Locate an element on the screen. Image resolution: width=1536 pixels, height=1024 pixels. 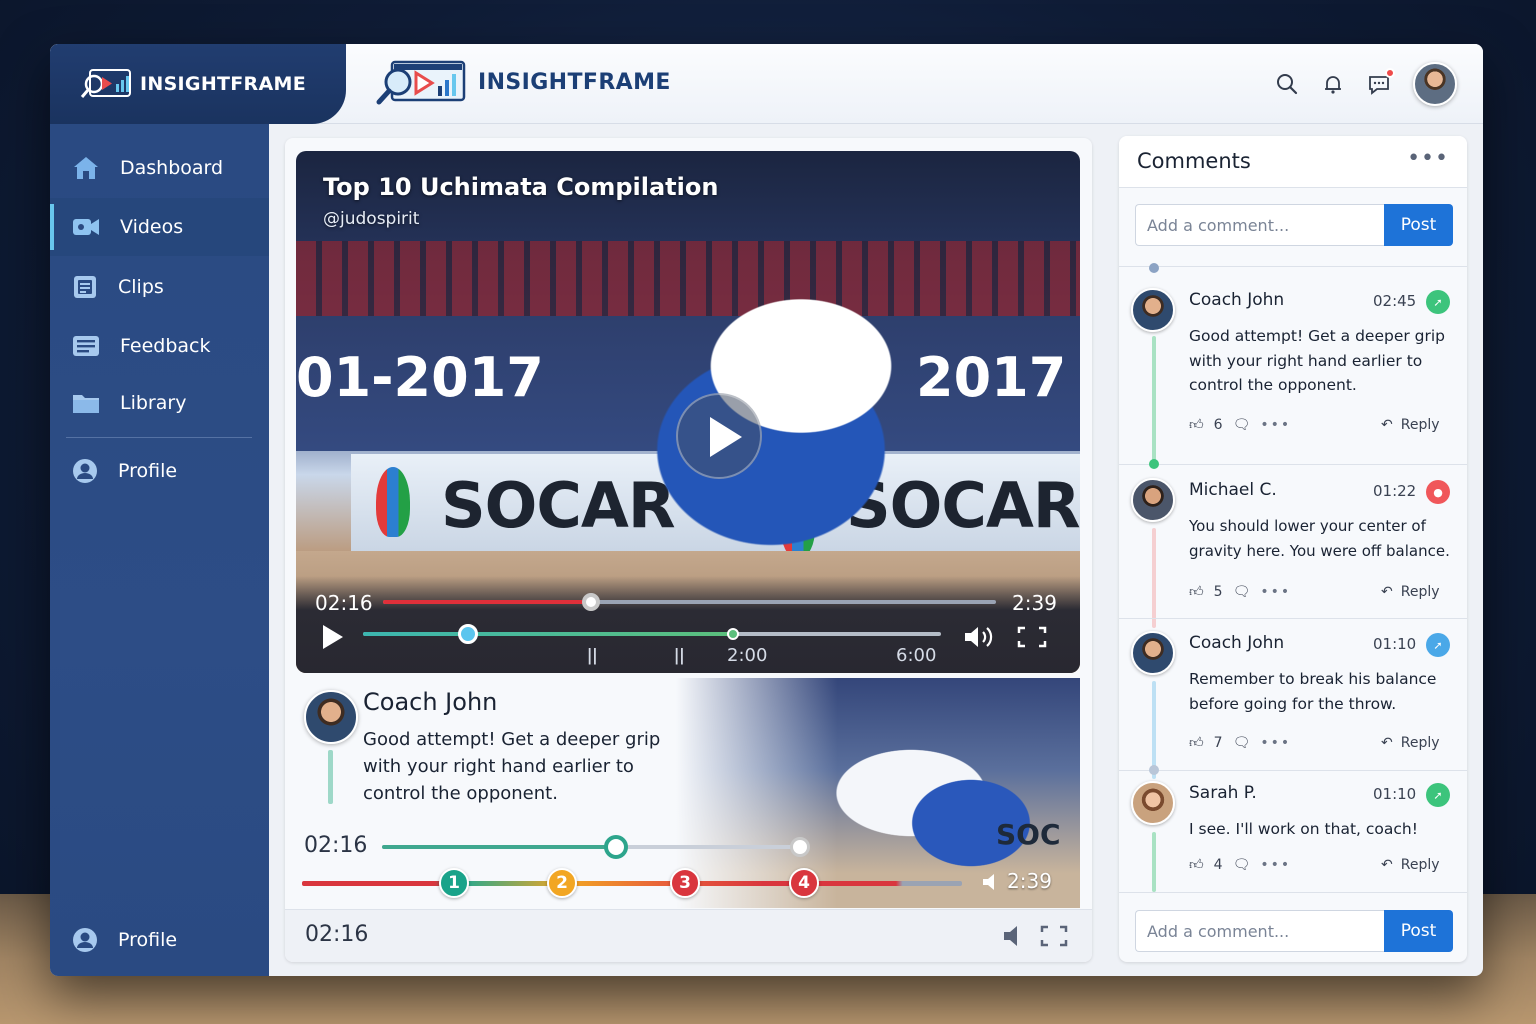
sidebar-footer-label: Profile is located at coordinates (148, 940).